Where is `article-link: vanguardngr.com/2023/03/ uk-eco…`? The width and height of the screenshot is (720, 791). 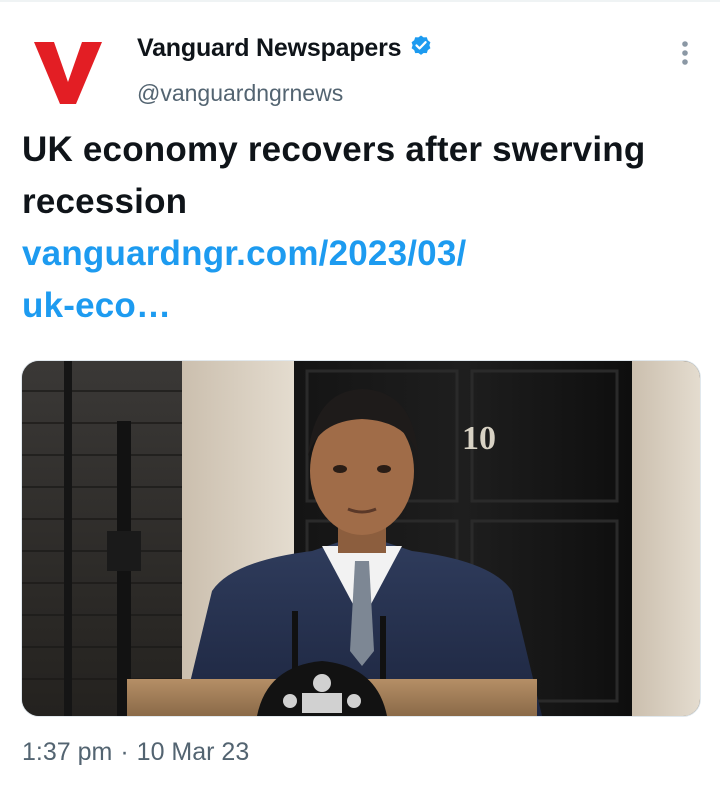
article-link: vanguardngr.com/2023/03/ uk-eco… is located at coordinates (352, 280).